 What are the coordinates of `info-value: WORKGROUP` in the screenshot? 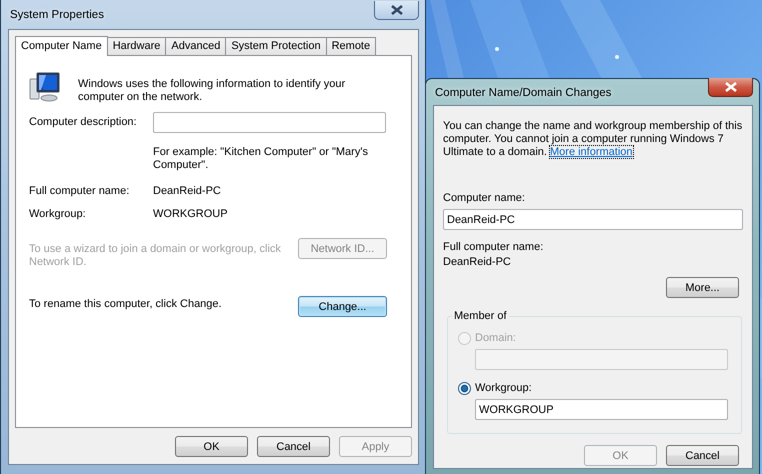 It's located at (191, 214).